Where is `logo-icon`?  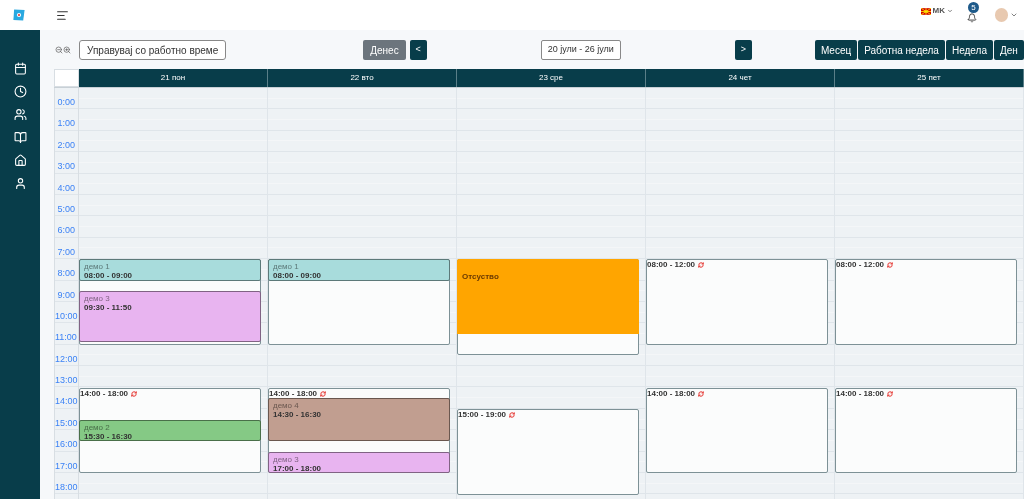 logo-icon is located at coordinates (19, 15).